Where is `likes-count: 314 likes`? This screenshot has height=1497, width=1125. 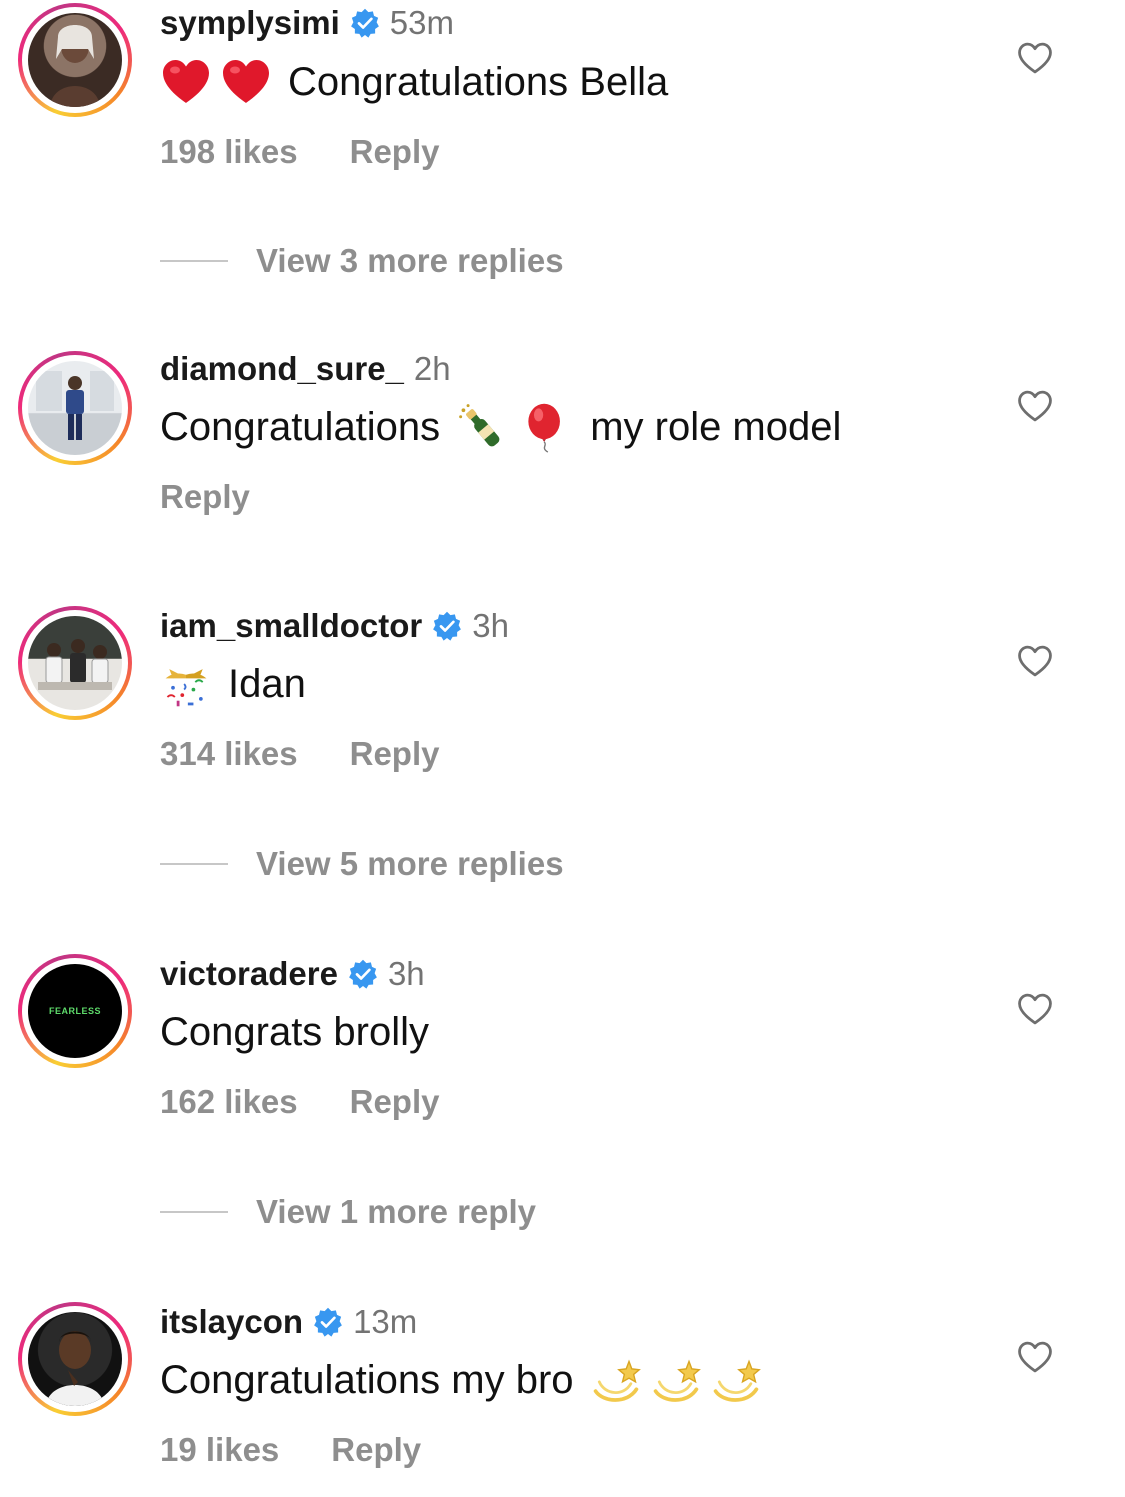 likes-count: 314 likes is located at coordinates (229, 754).